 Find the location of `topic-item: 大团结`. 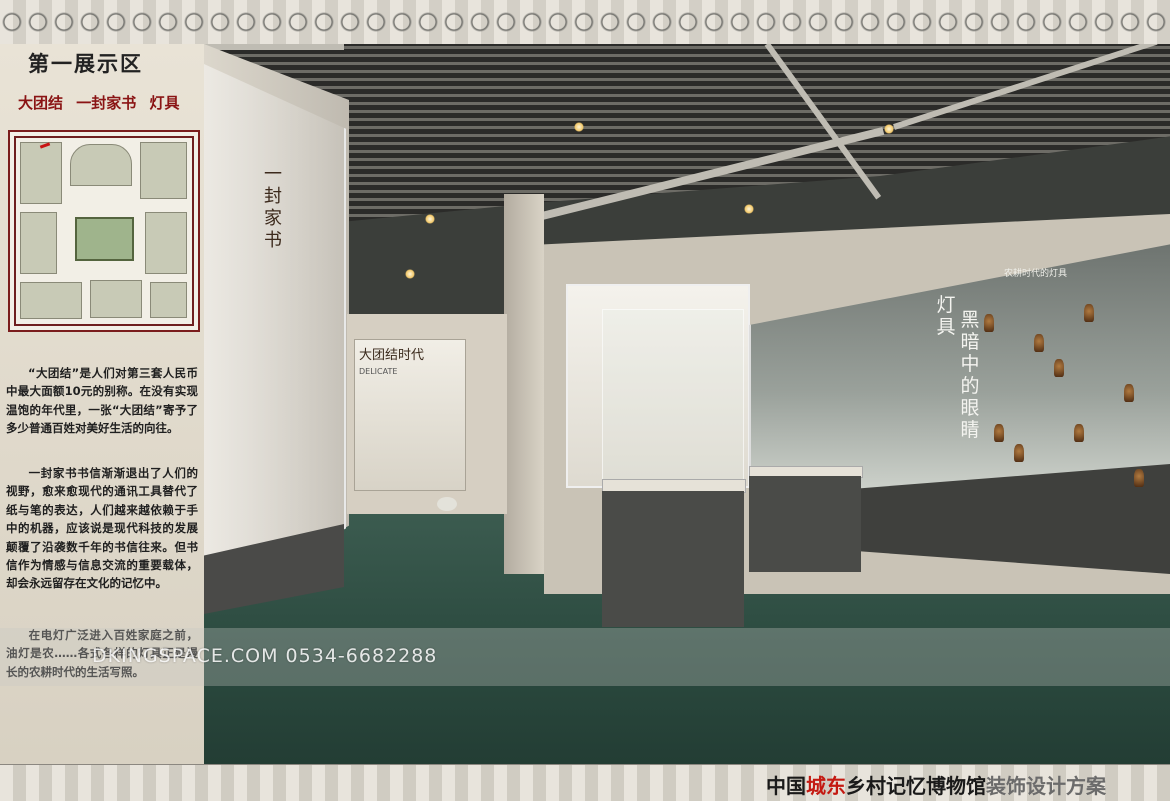

topic-item: 大团结 is located at coordinates (41, 103).